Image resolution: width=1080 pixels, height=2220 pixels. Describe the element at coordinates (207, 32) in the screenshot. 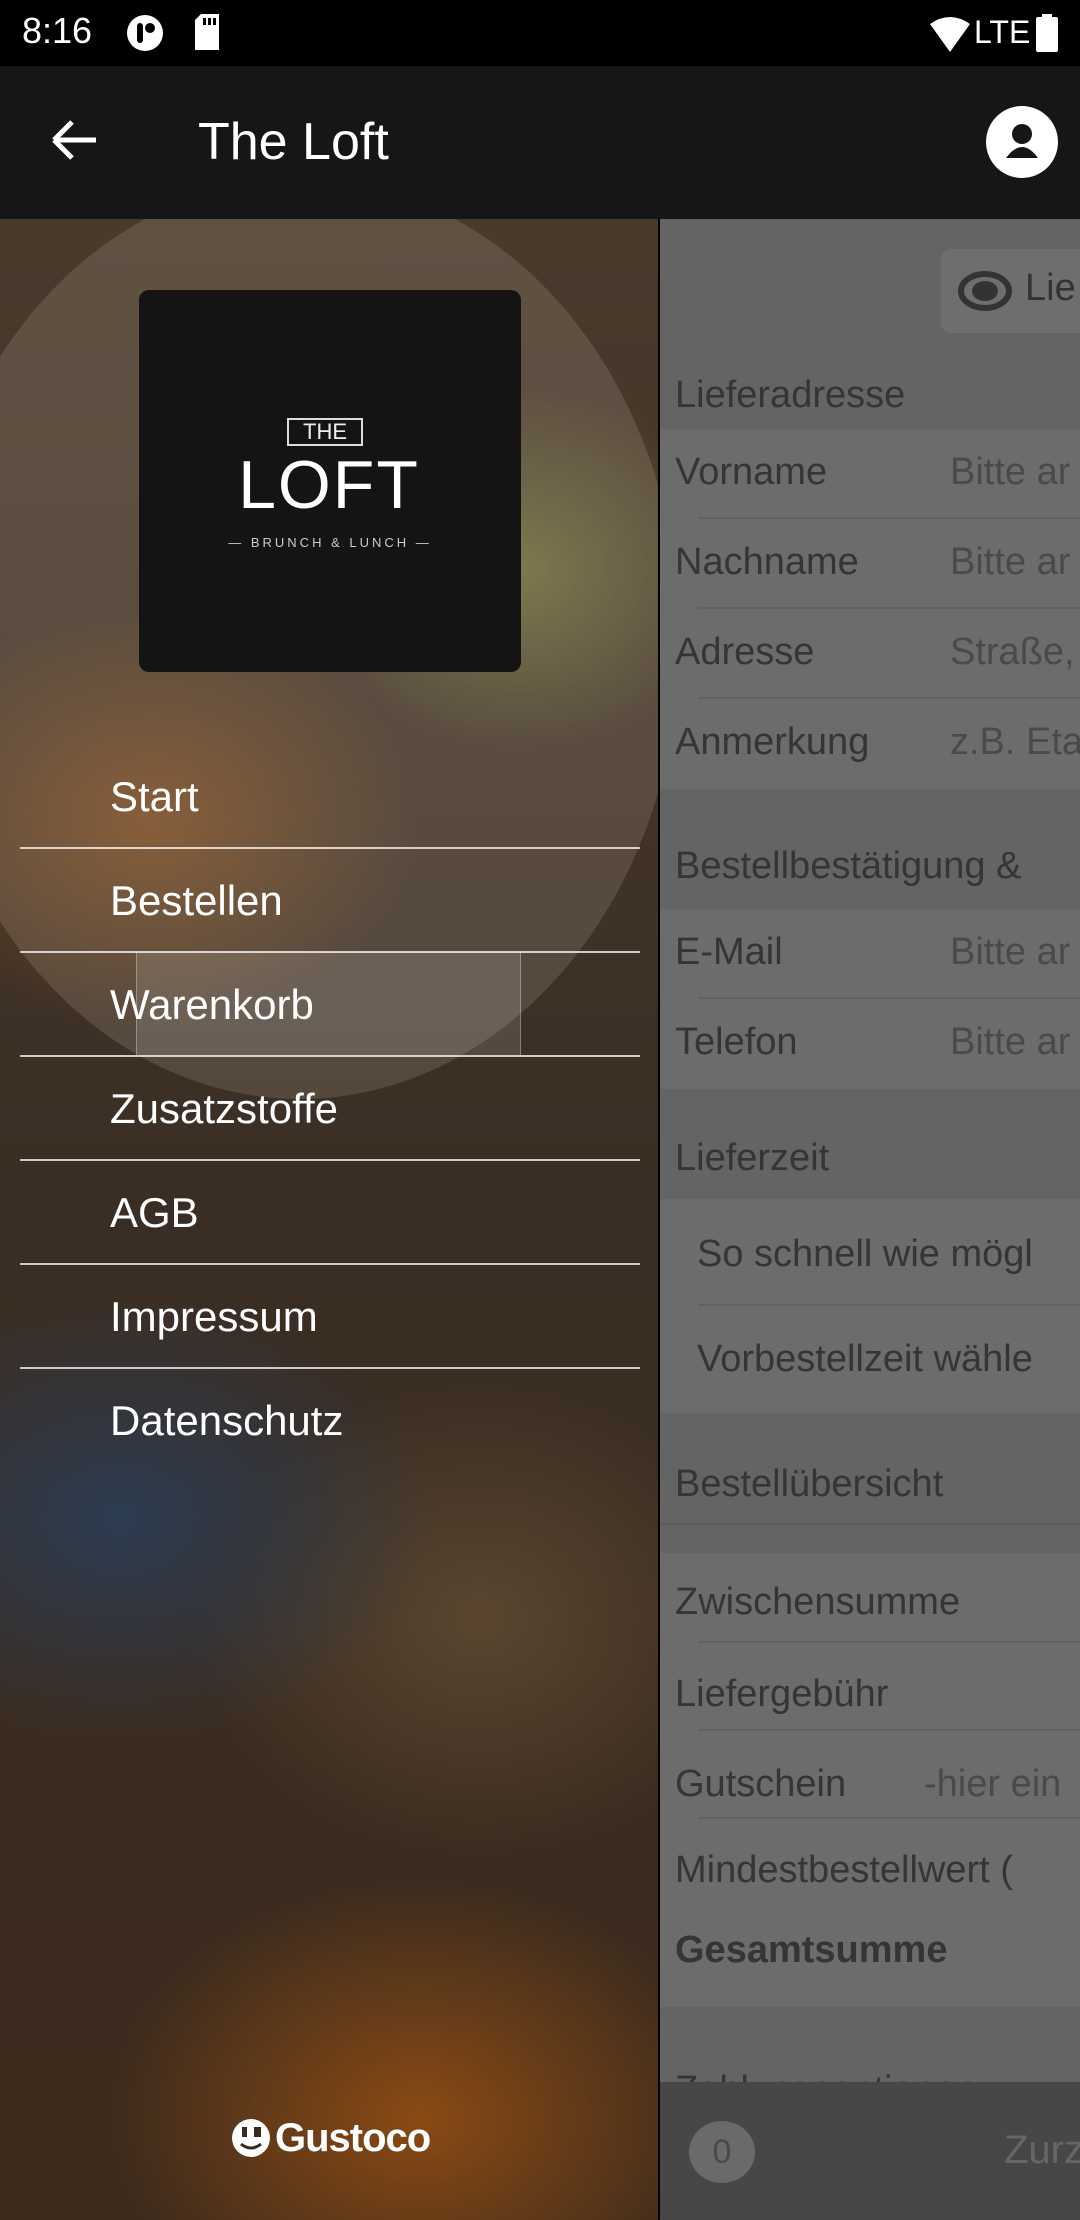

I see `sd-card-icon` at that location.